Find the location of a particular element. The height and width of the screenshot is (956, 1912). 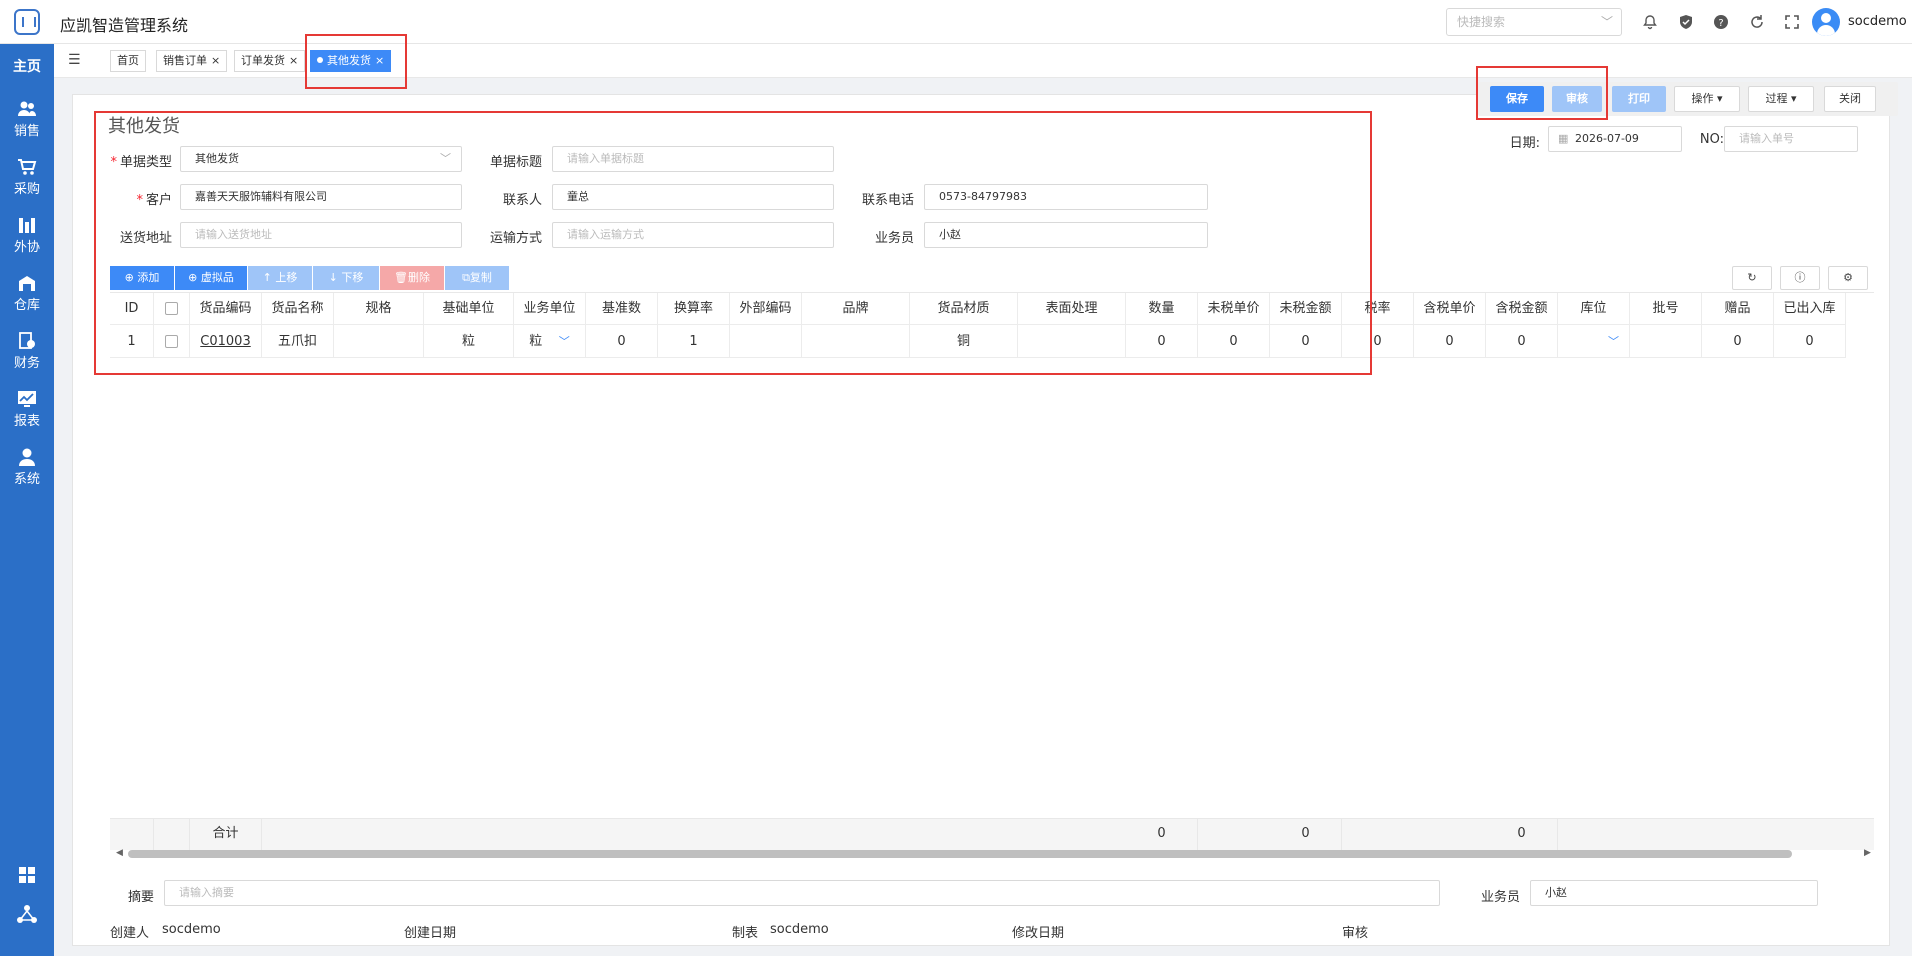

col-header-external-code: 外部编码 is located at coordinates (766, 309).